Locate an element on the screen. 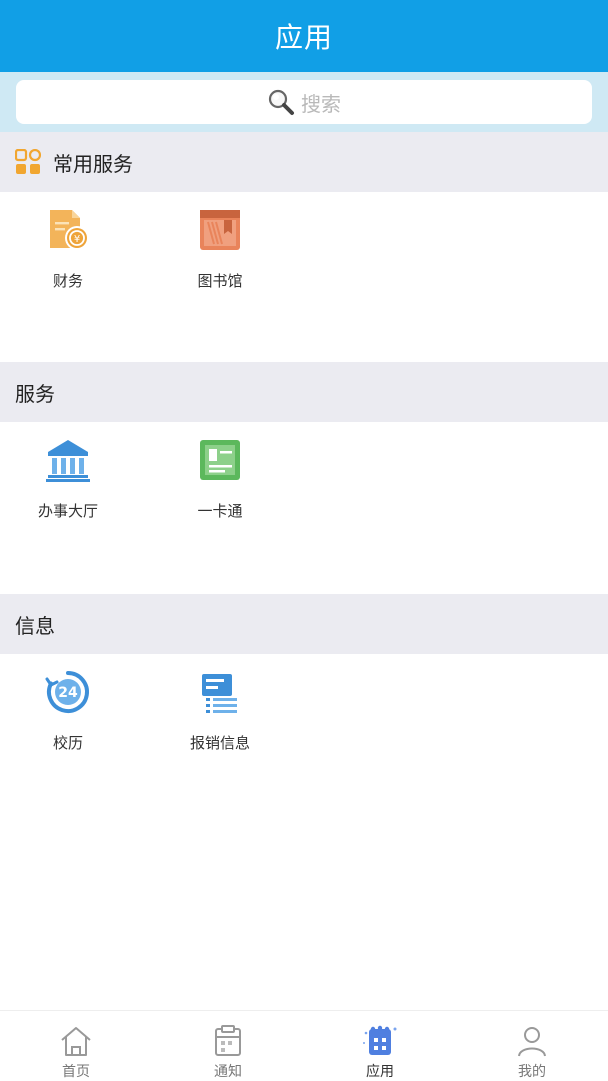 The width and height of the screenshot is (608, 1081). app-tile-finance: ¥ 财务 is located at coordinates (68, 247).